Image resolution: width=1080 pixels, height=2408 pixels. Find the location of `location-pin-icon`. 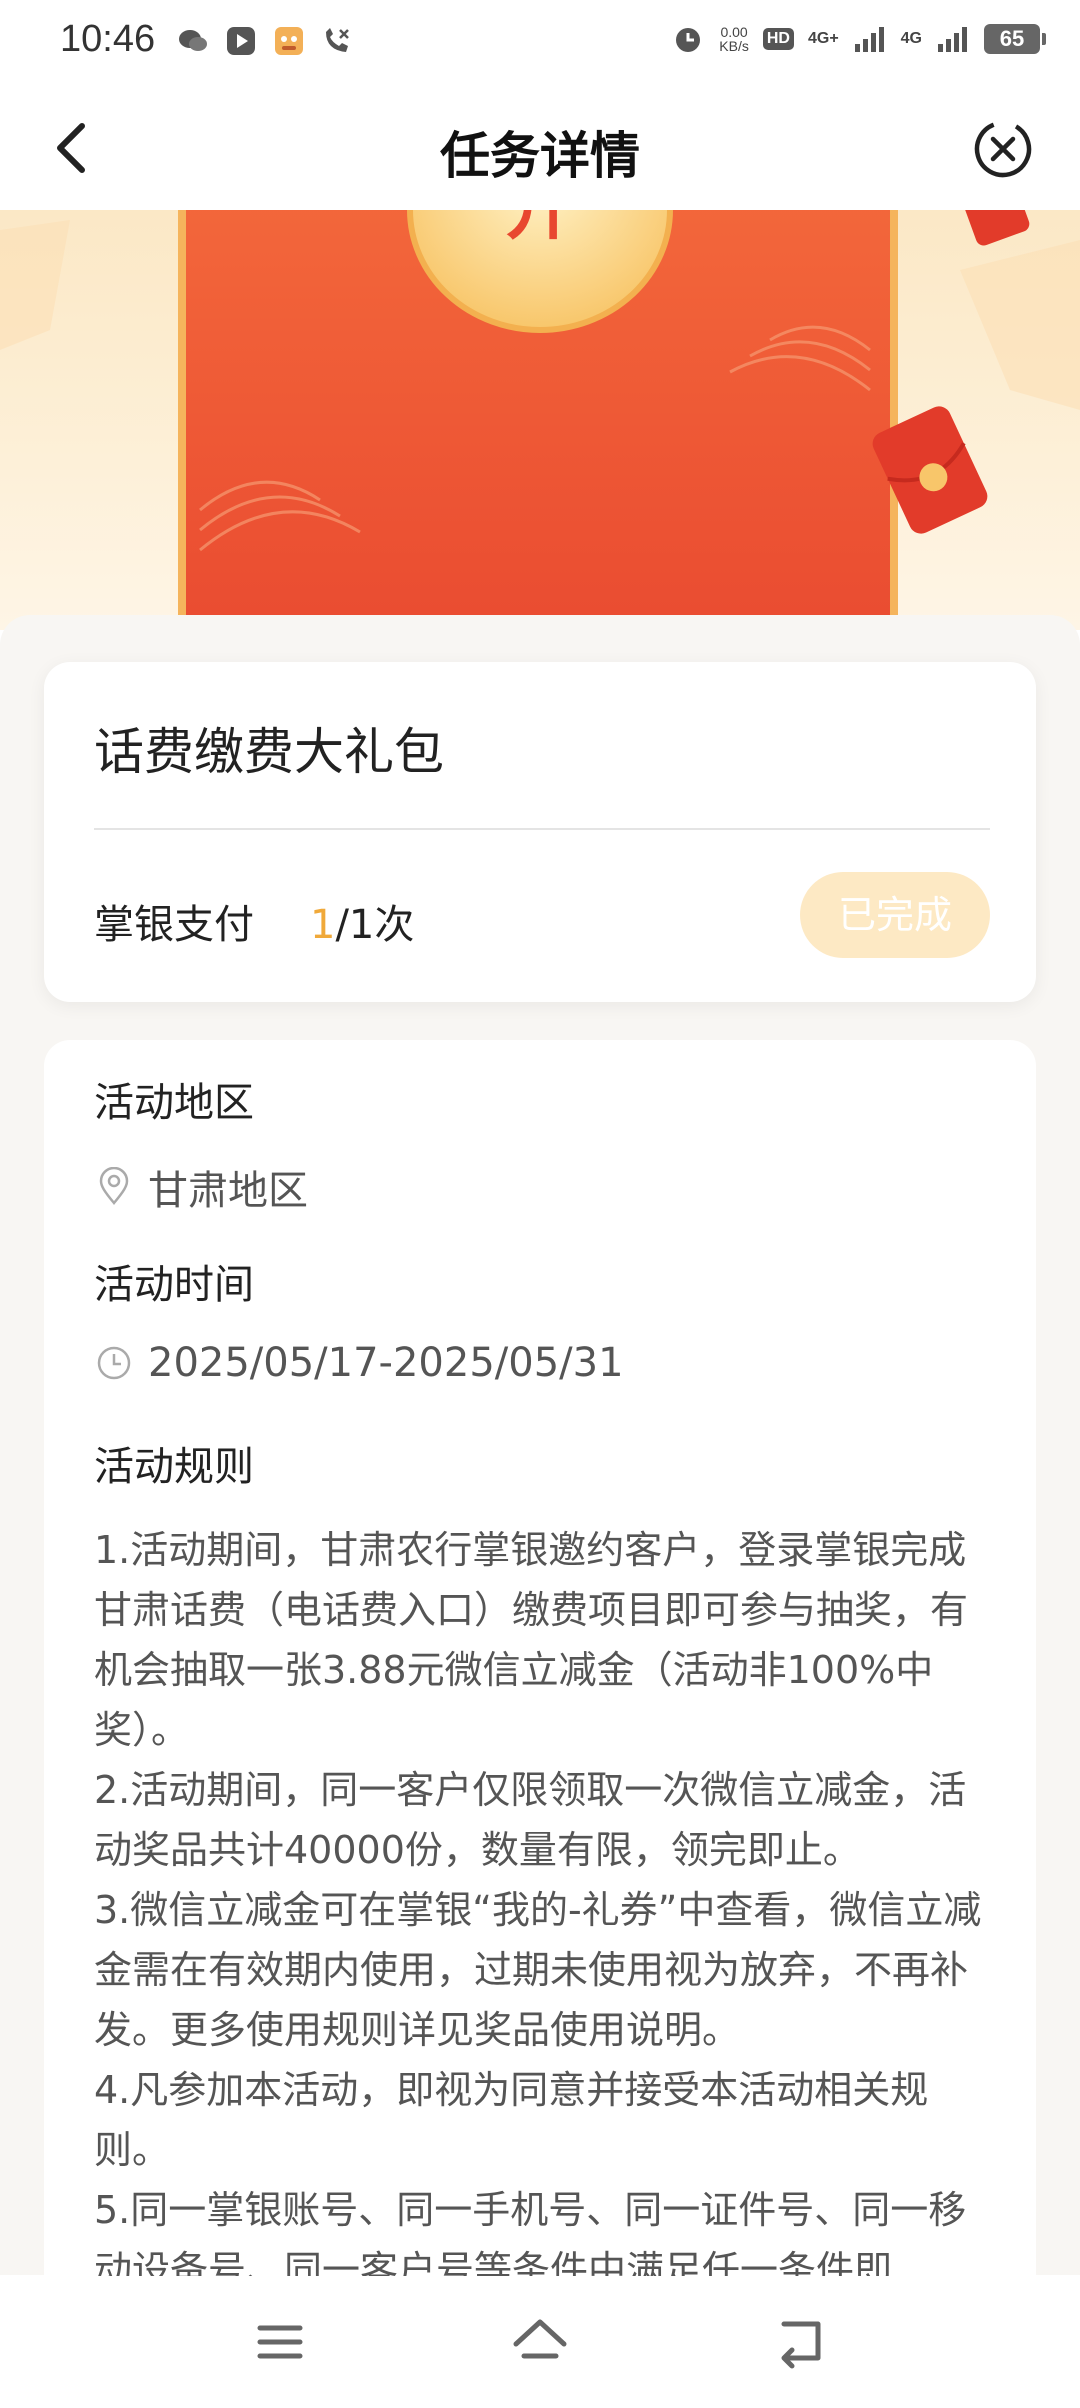

location-pin-icon is located at coordinates (114, 1186).